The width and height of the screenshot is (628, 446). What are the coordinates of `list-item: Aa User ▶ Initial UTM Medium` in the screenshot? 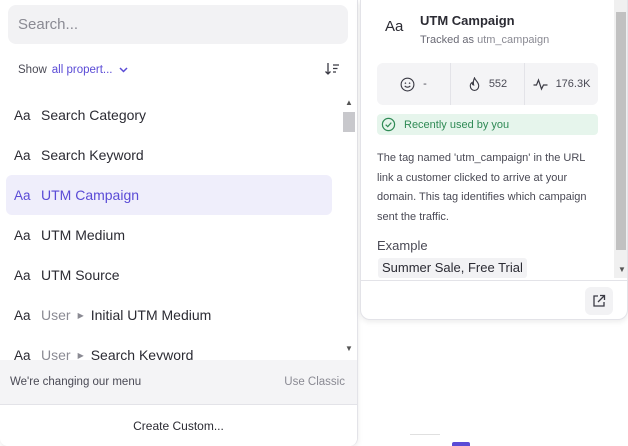 It's located at (169, 315).